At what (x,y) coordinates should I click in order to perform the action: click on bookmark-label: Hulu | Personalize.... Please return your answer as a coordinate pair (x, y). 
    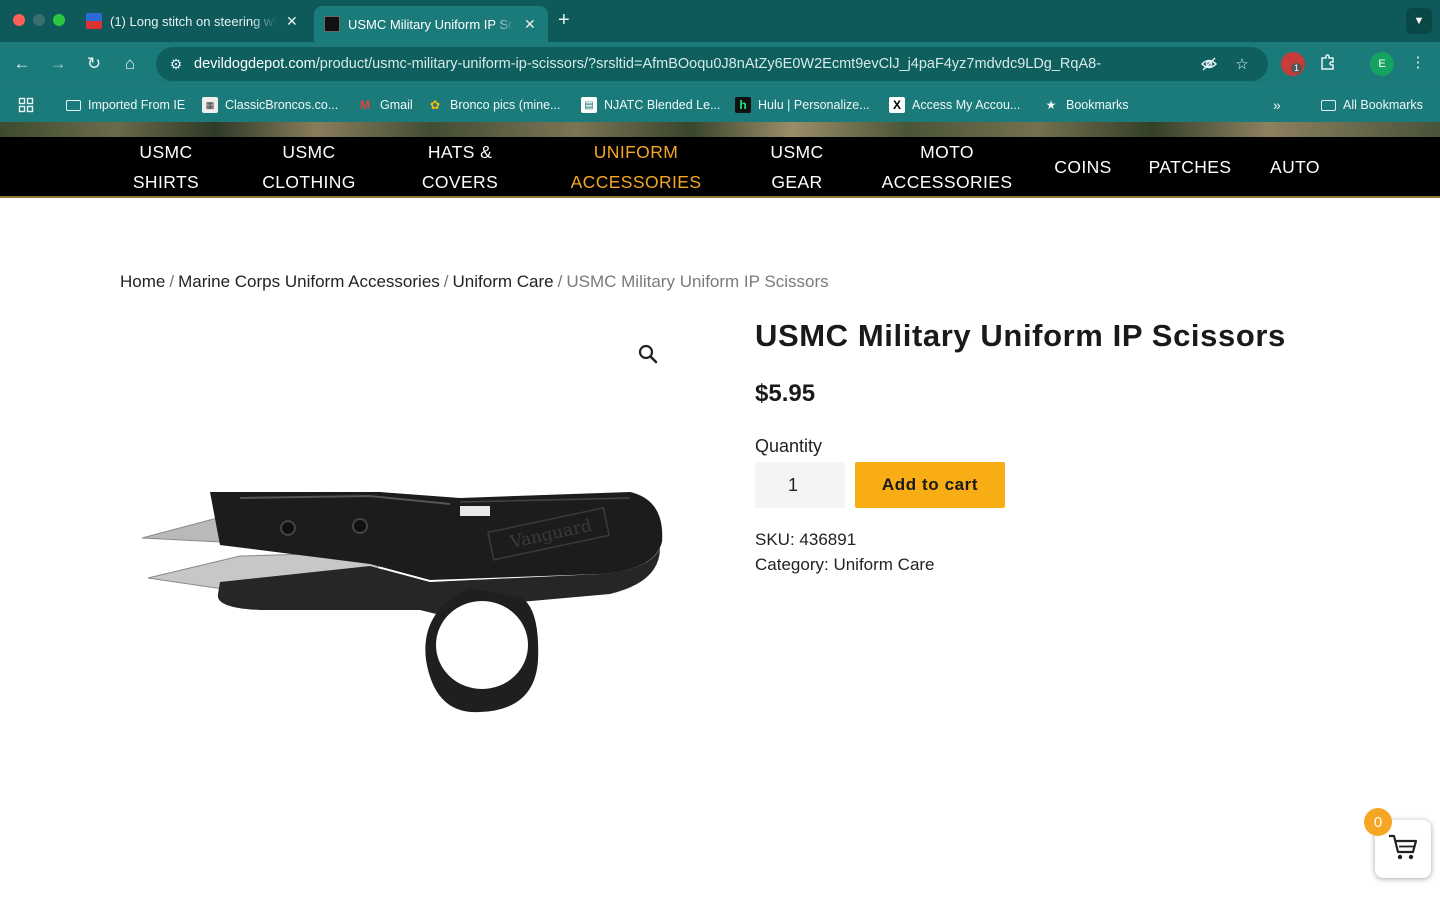
    Looking at the image, I should click on (814, 105).